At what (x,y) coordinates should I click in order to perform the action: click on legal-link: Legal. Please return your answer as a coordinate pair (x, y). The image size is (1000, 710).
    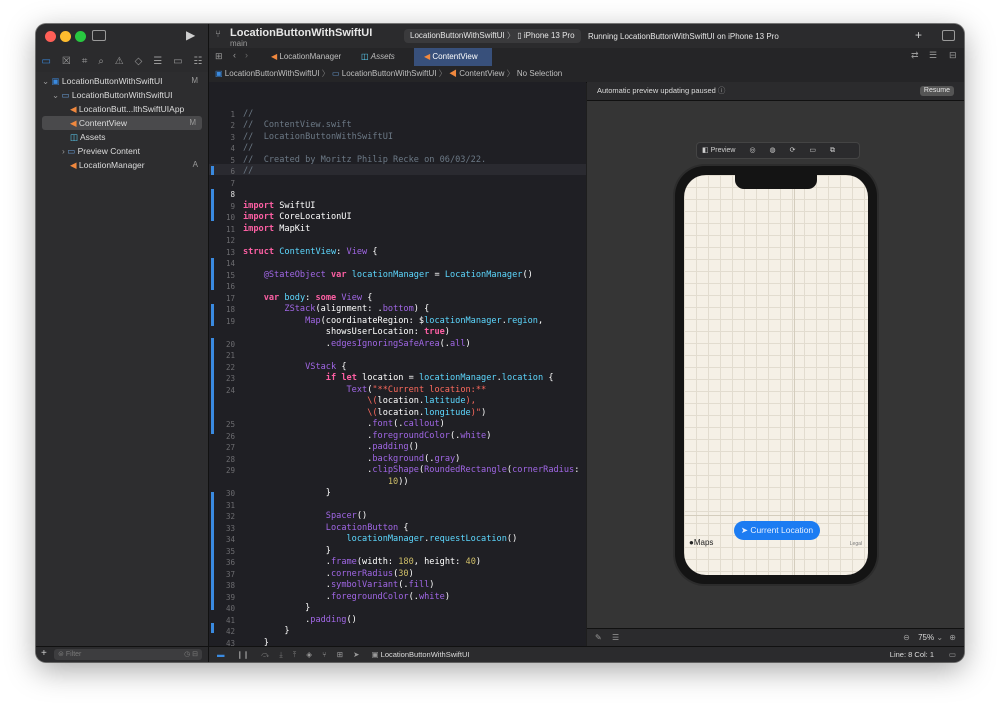
    Looking at the image, I should click on (856, 544).